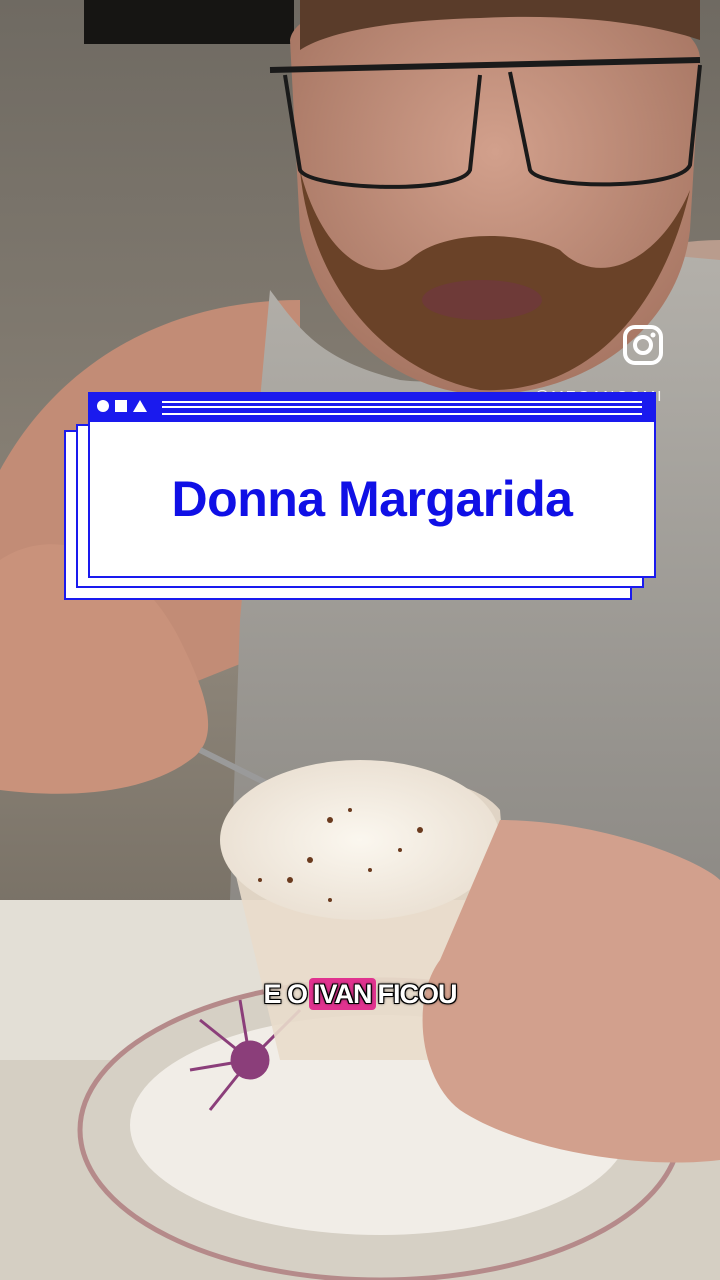 The width and height of the screenshot is (720, 1280). Describe the element at coordinates (342, 994) in the screenshot. I see `caption-highlight-word: IVAN` at that location.